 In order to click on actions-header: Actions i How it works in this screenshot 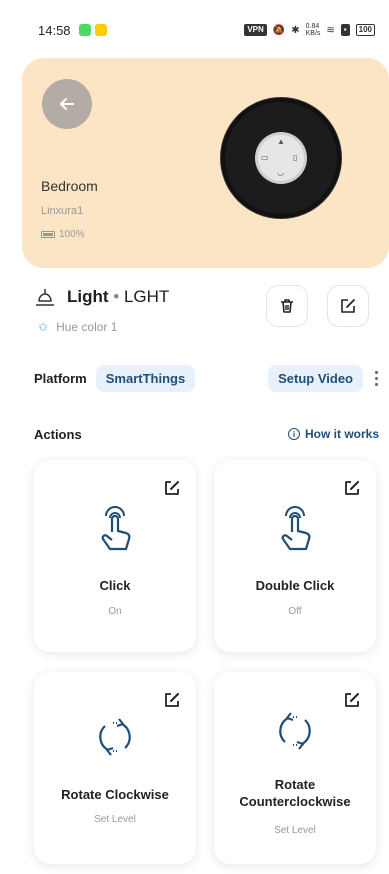, I will do `click(206, 434)`.